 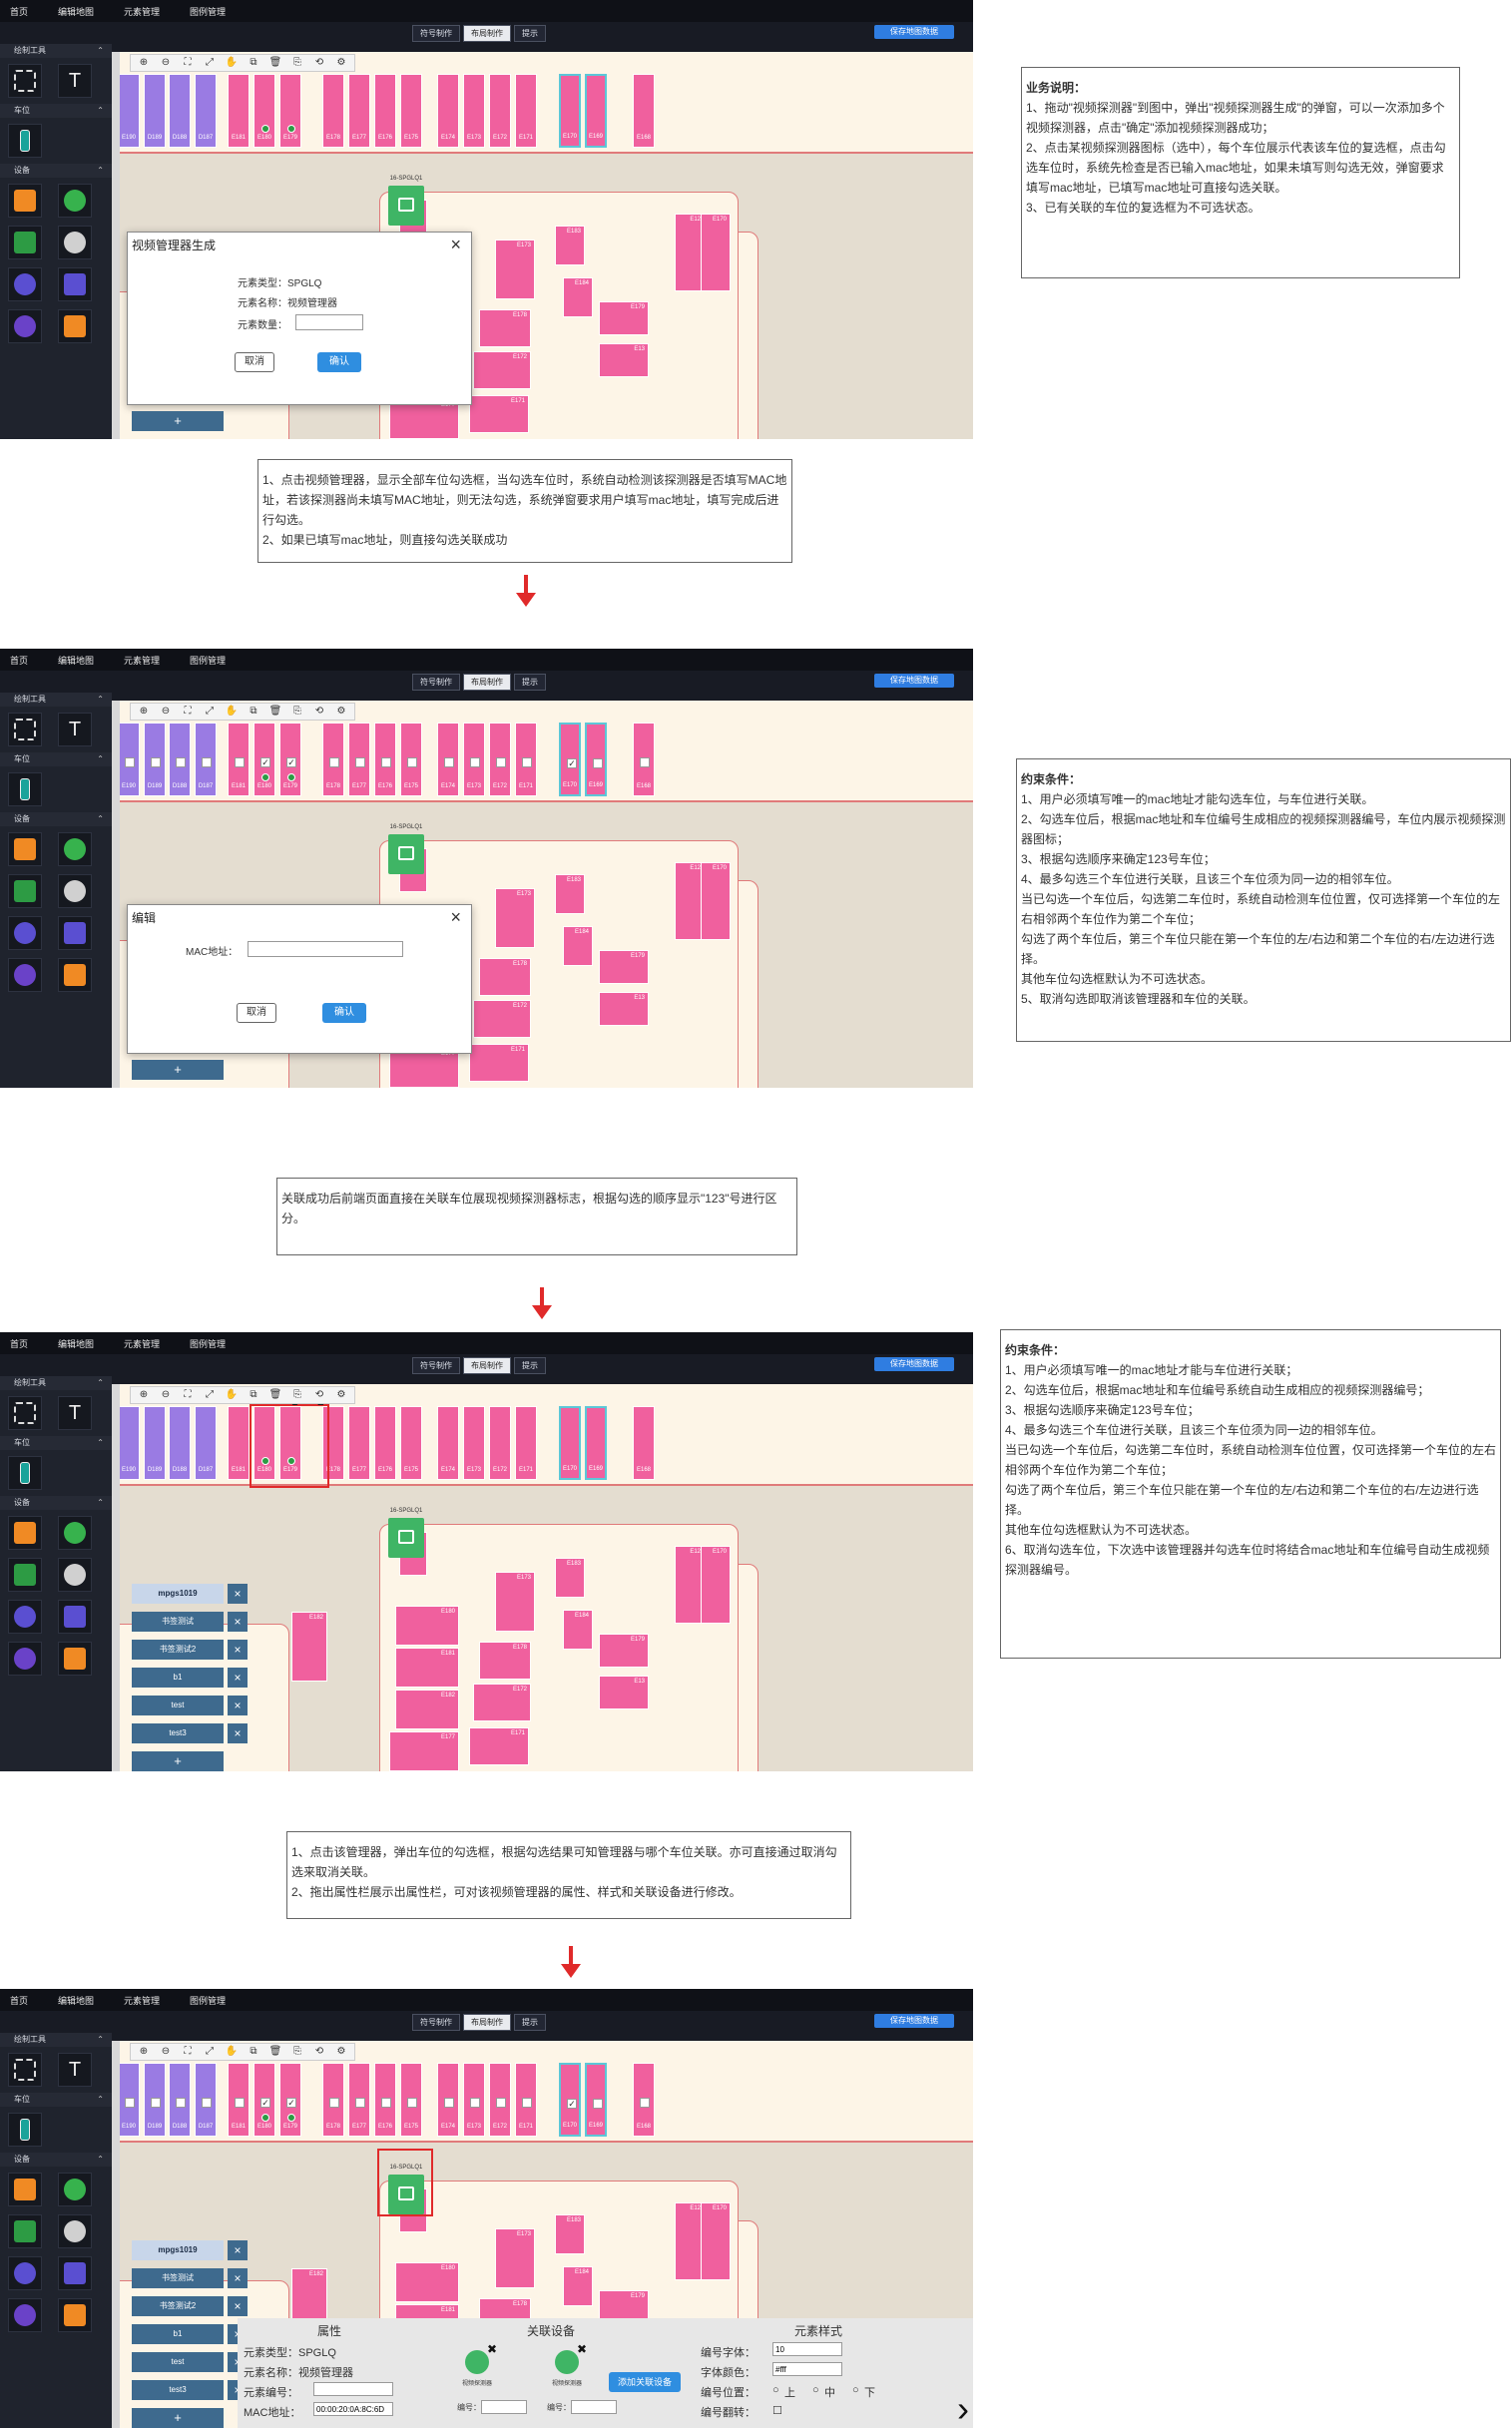 I want to click on parking-slot: E174, so click(x=448, y=1443).